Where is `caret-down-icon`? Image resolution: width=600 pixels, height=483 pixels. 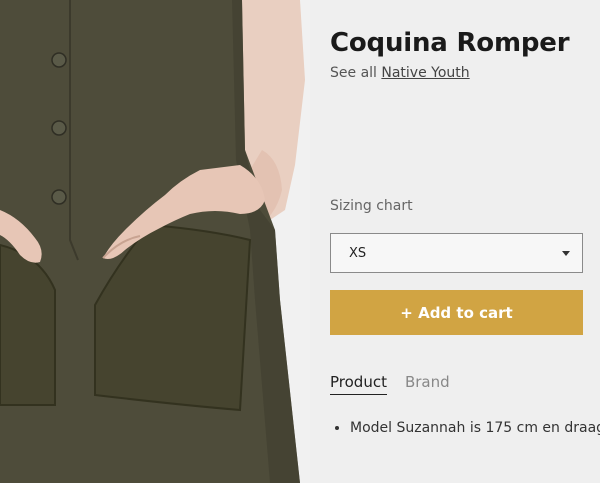 caret-down-icon is located at coordinates (566, 253).